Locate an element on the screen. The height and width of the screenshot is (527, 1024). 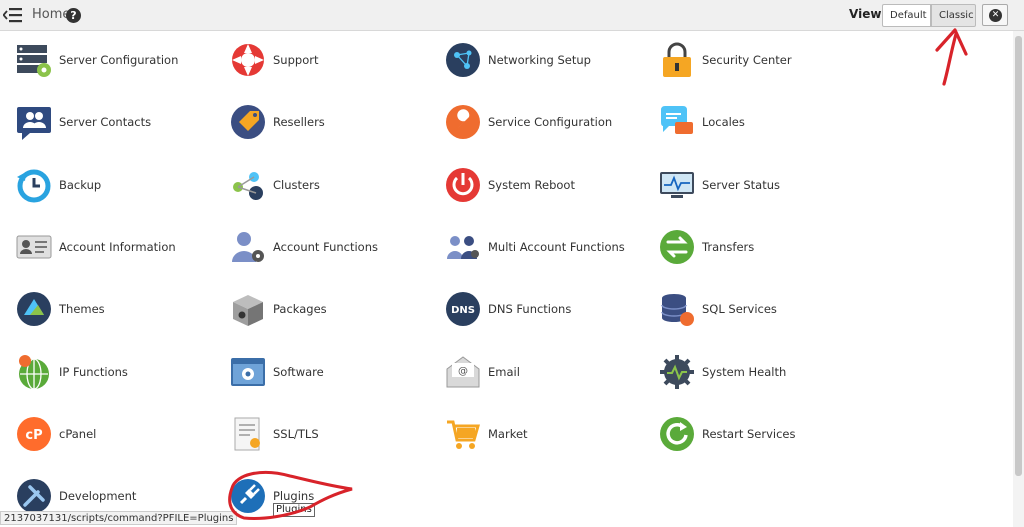
health-gear-icon is located at coordinates (677, 371).